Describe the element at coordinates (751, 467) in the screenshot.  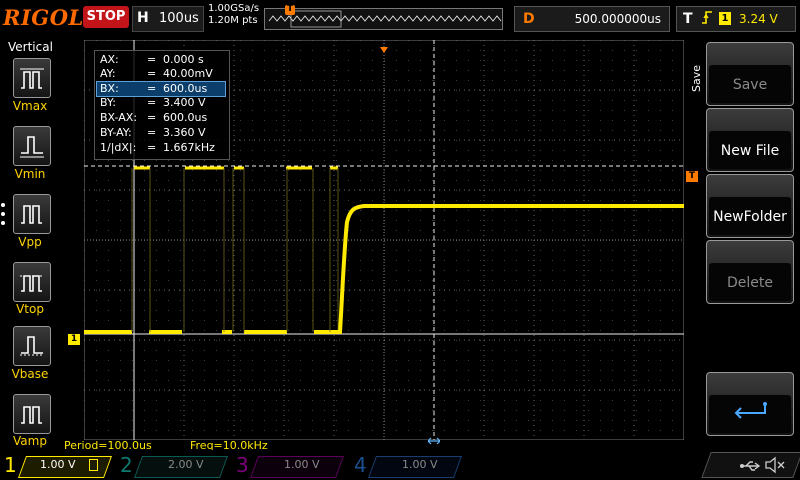
I see `usb-icon` at that location.